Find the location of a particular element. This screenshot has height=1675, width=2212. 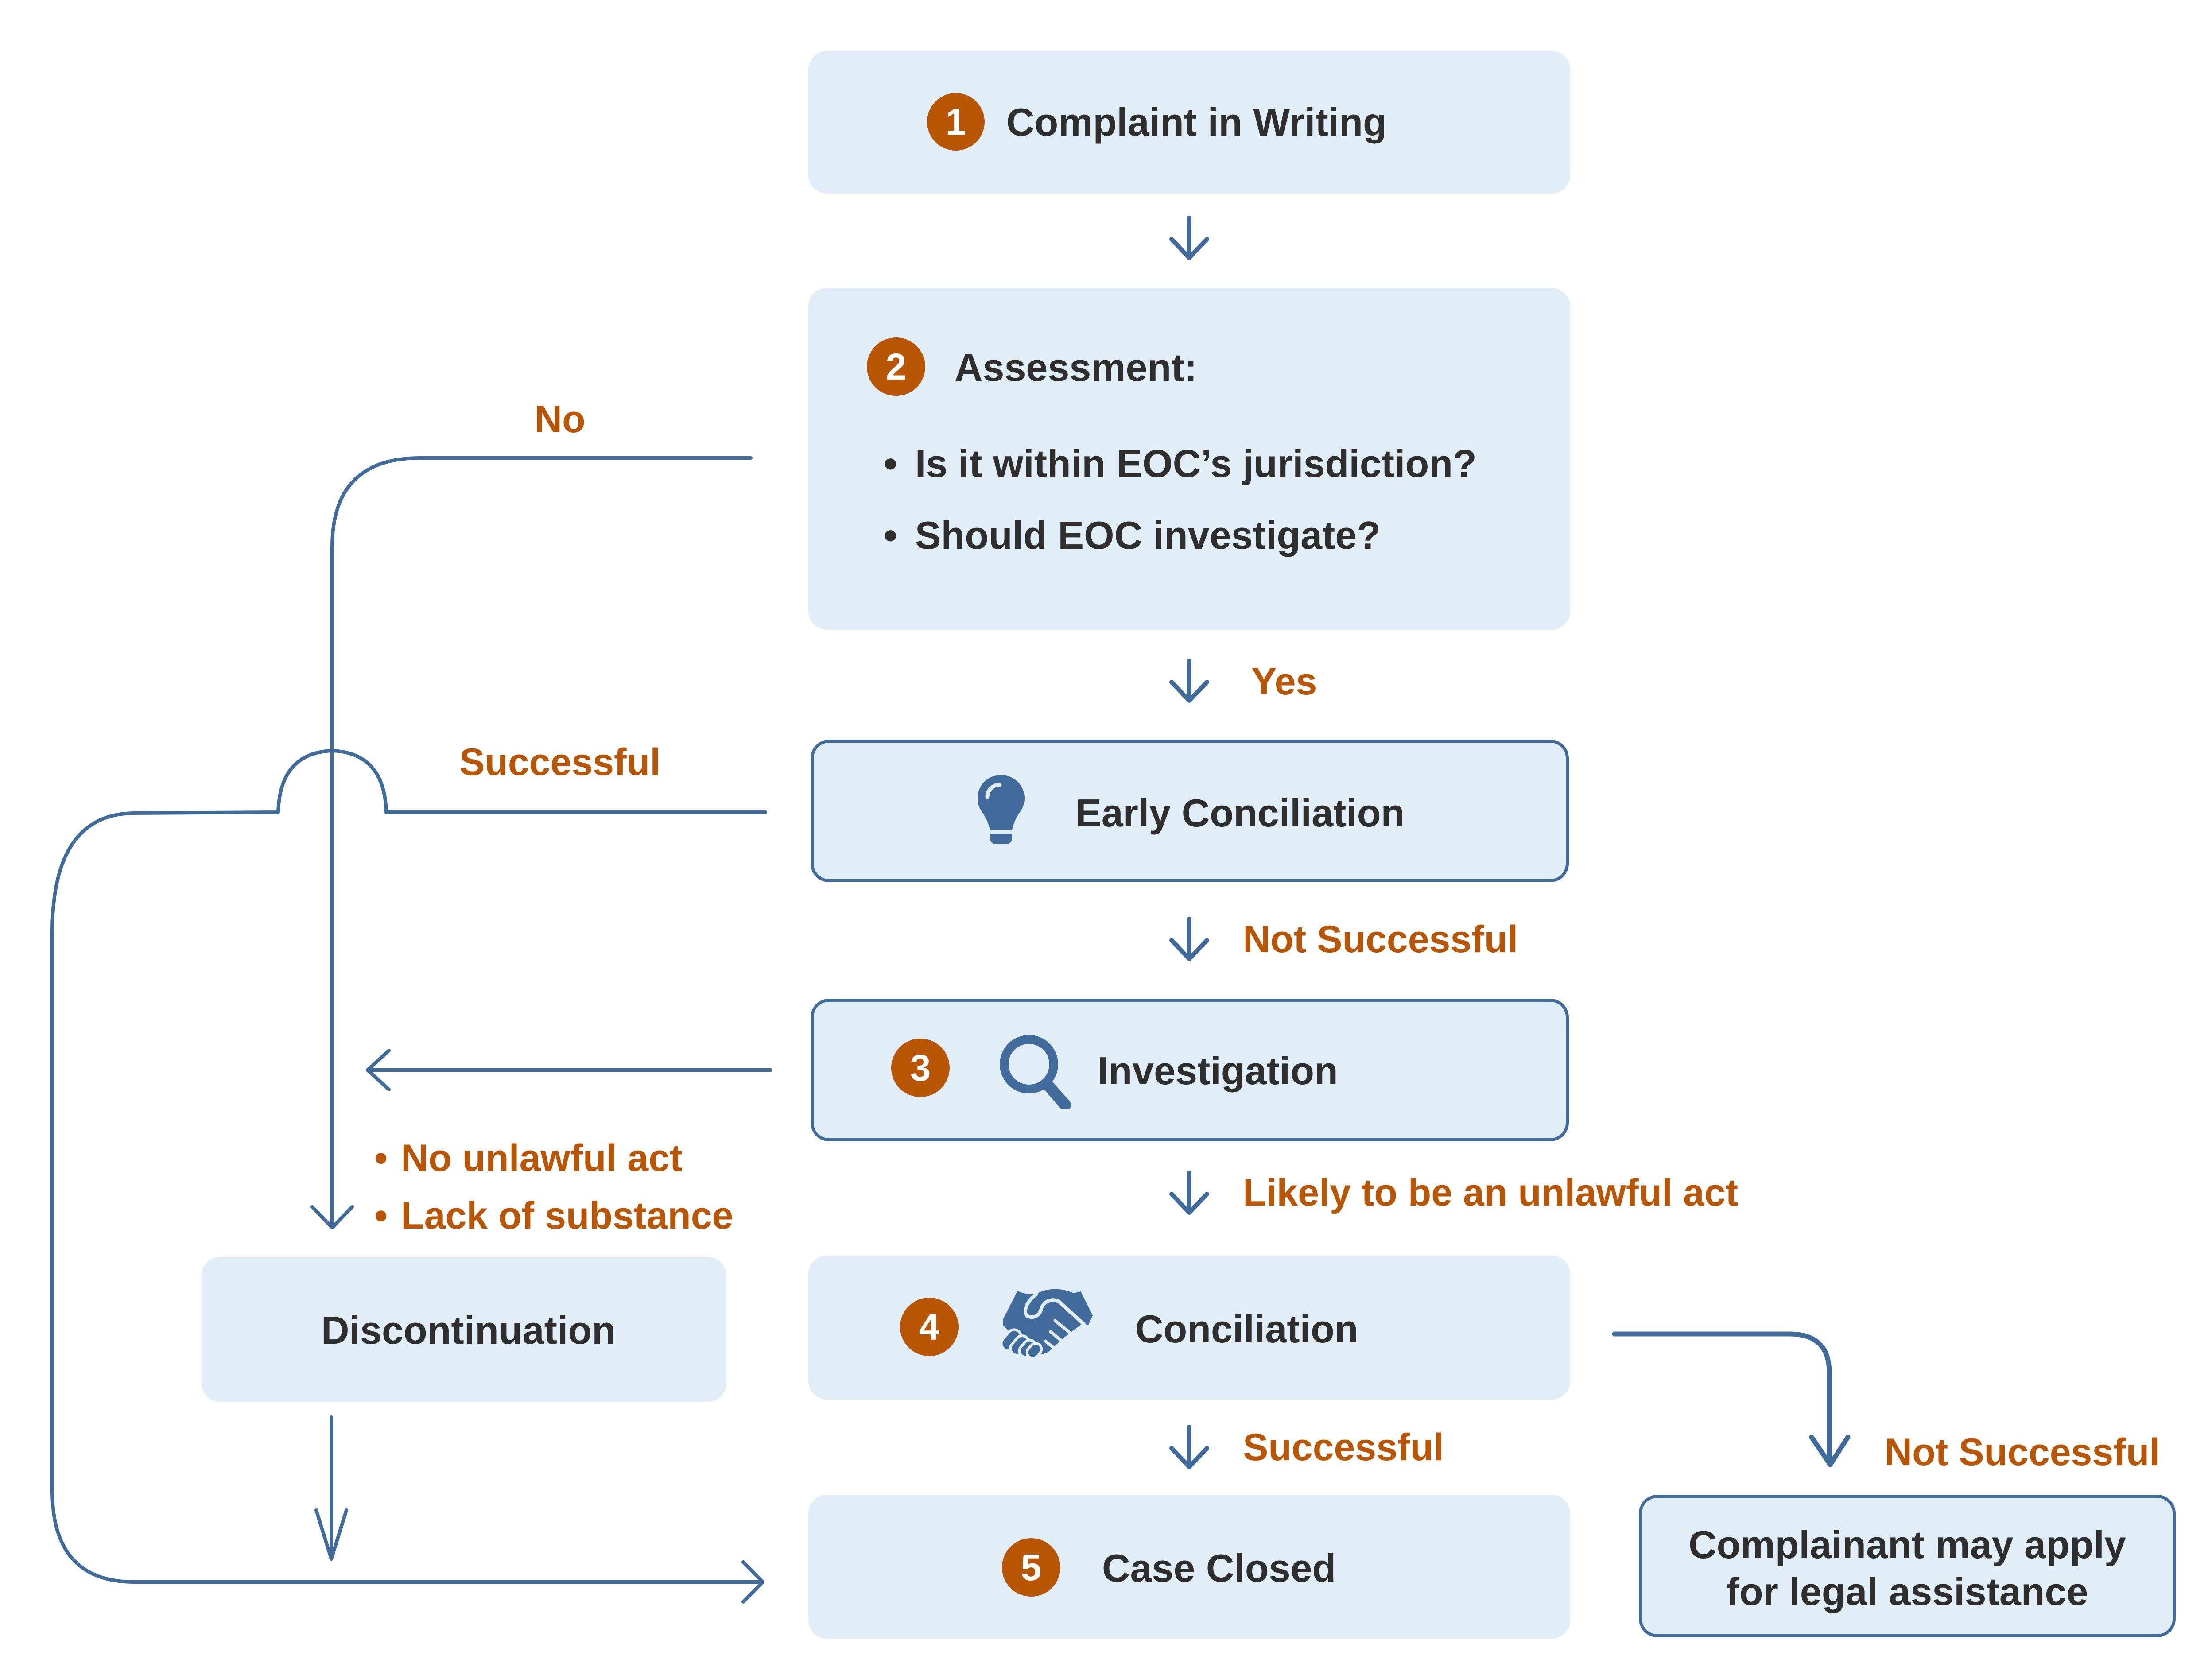

step-badge-2: 2 is located at coordinates (896, 367).